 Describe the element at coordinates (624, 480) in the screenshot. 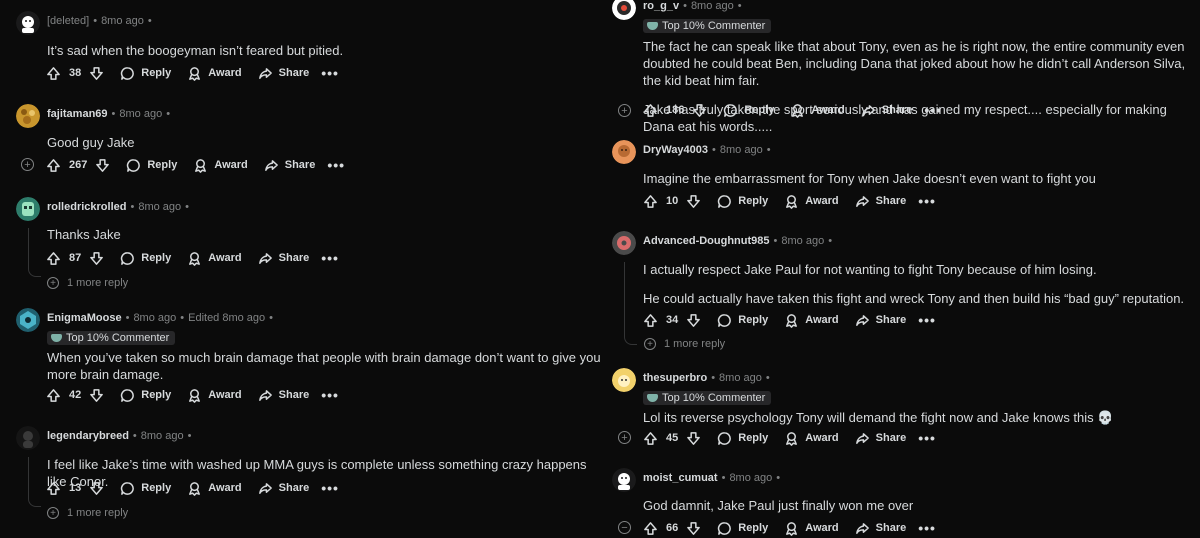

I see `white-avatar` at that location.